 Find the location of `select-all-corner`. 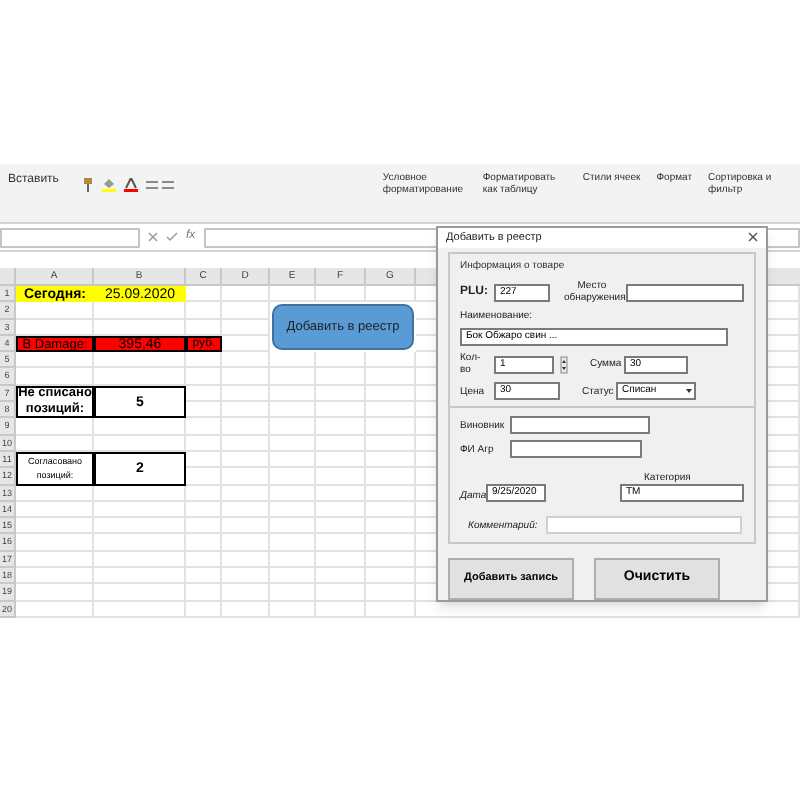

select-all-corner is located at coordinates (8, 277).